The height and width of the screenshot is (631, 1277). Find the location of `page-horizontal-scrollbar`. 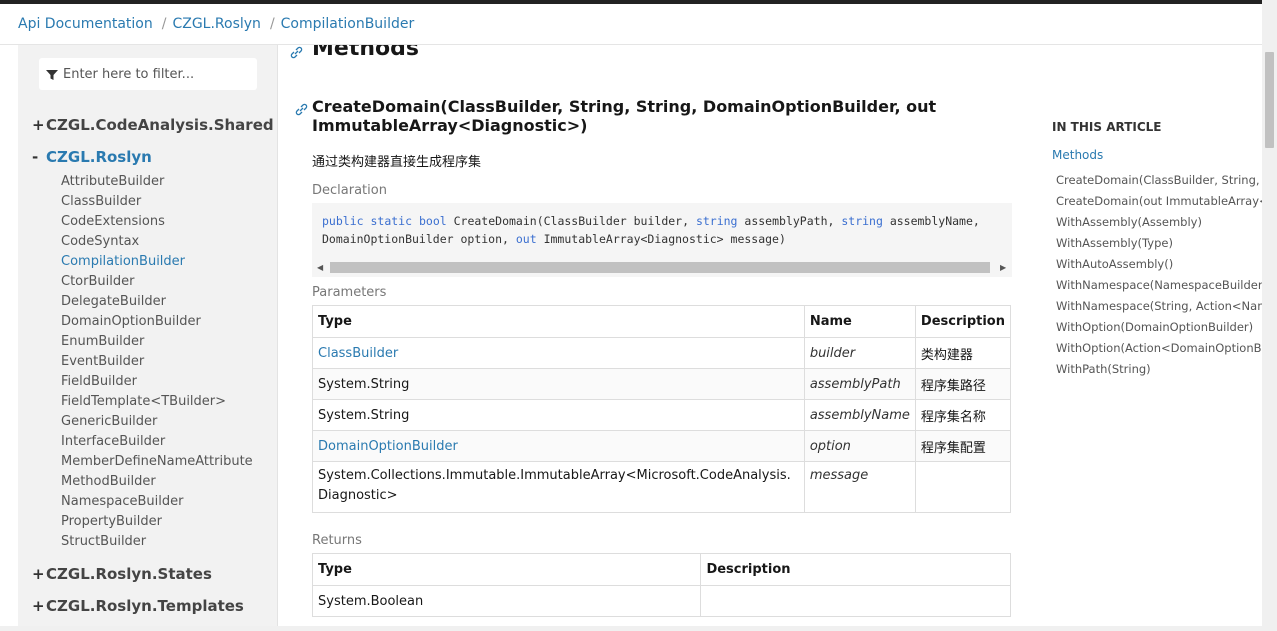

page-horizontal-scrollbar is located at coordinates (631, 628).